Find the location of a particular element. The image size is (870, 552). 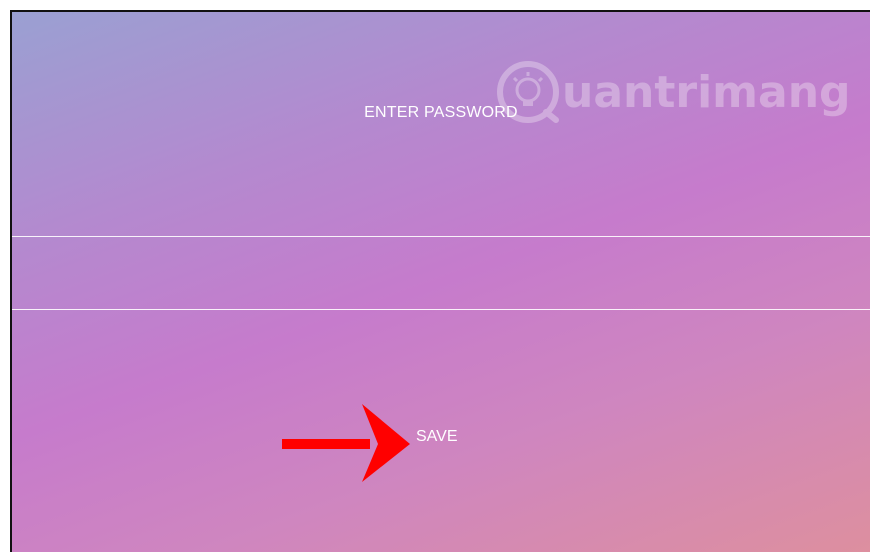

arrow-right-icon is located at coordinates (346, 443).